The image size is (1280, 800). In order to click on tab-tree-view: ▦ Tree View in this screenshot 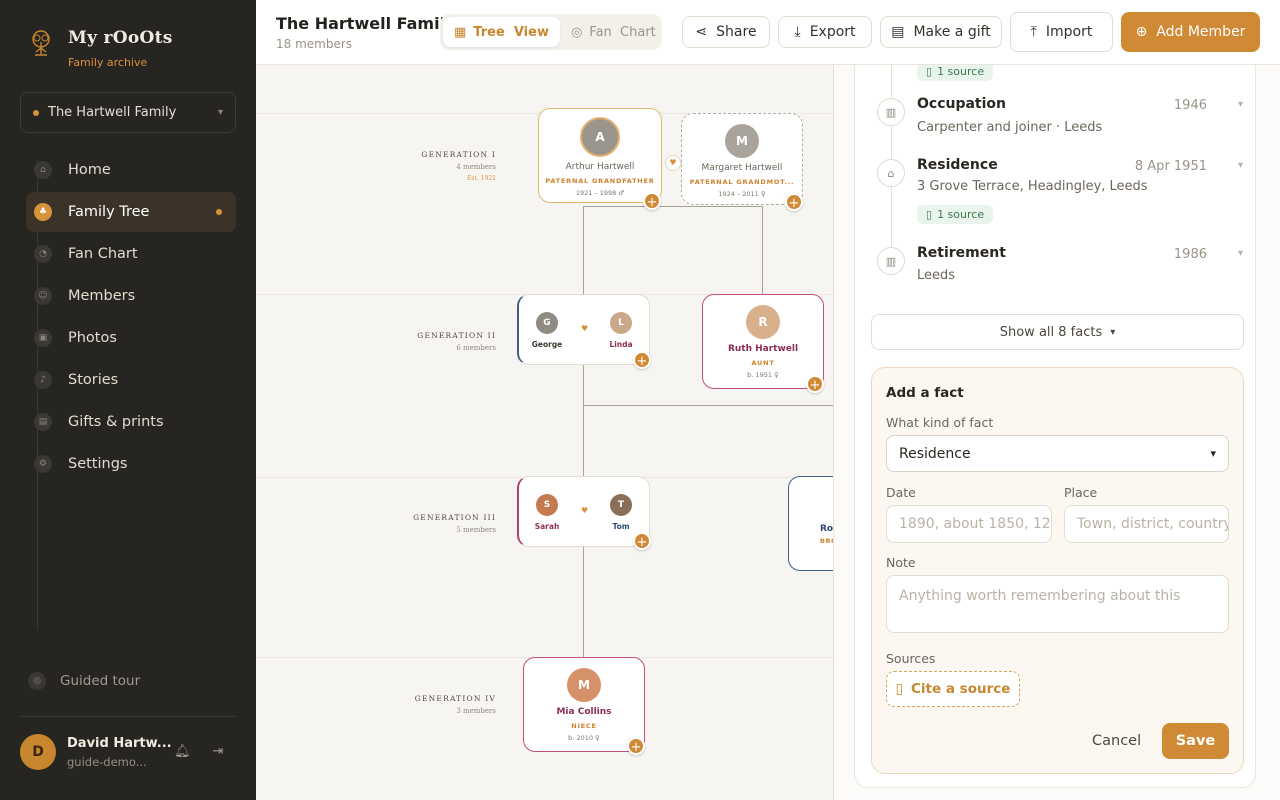, I will do `click(501, 32)`.